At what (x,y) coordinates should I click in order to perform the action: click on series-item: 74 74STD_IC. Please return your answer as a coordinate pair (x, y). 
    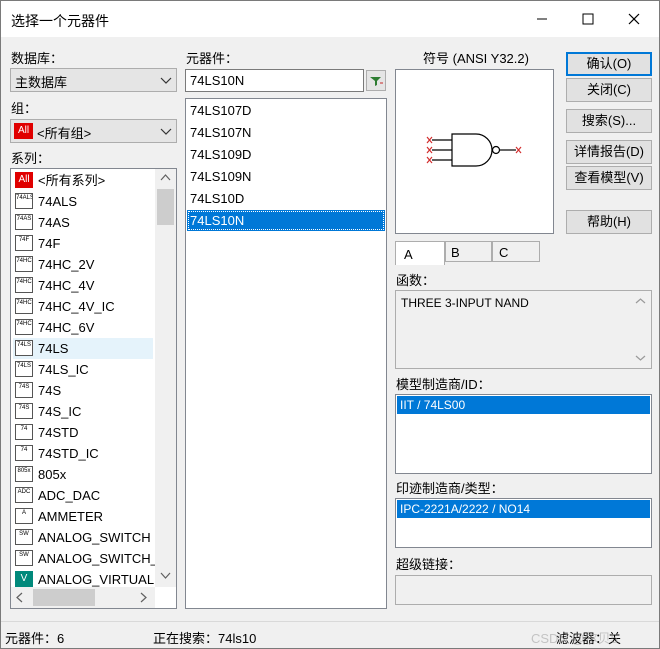
    Looking at the image, I should click on (83, 453).